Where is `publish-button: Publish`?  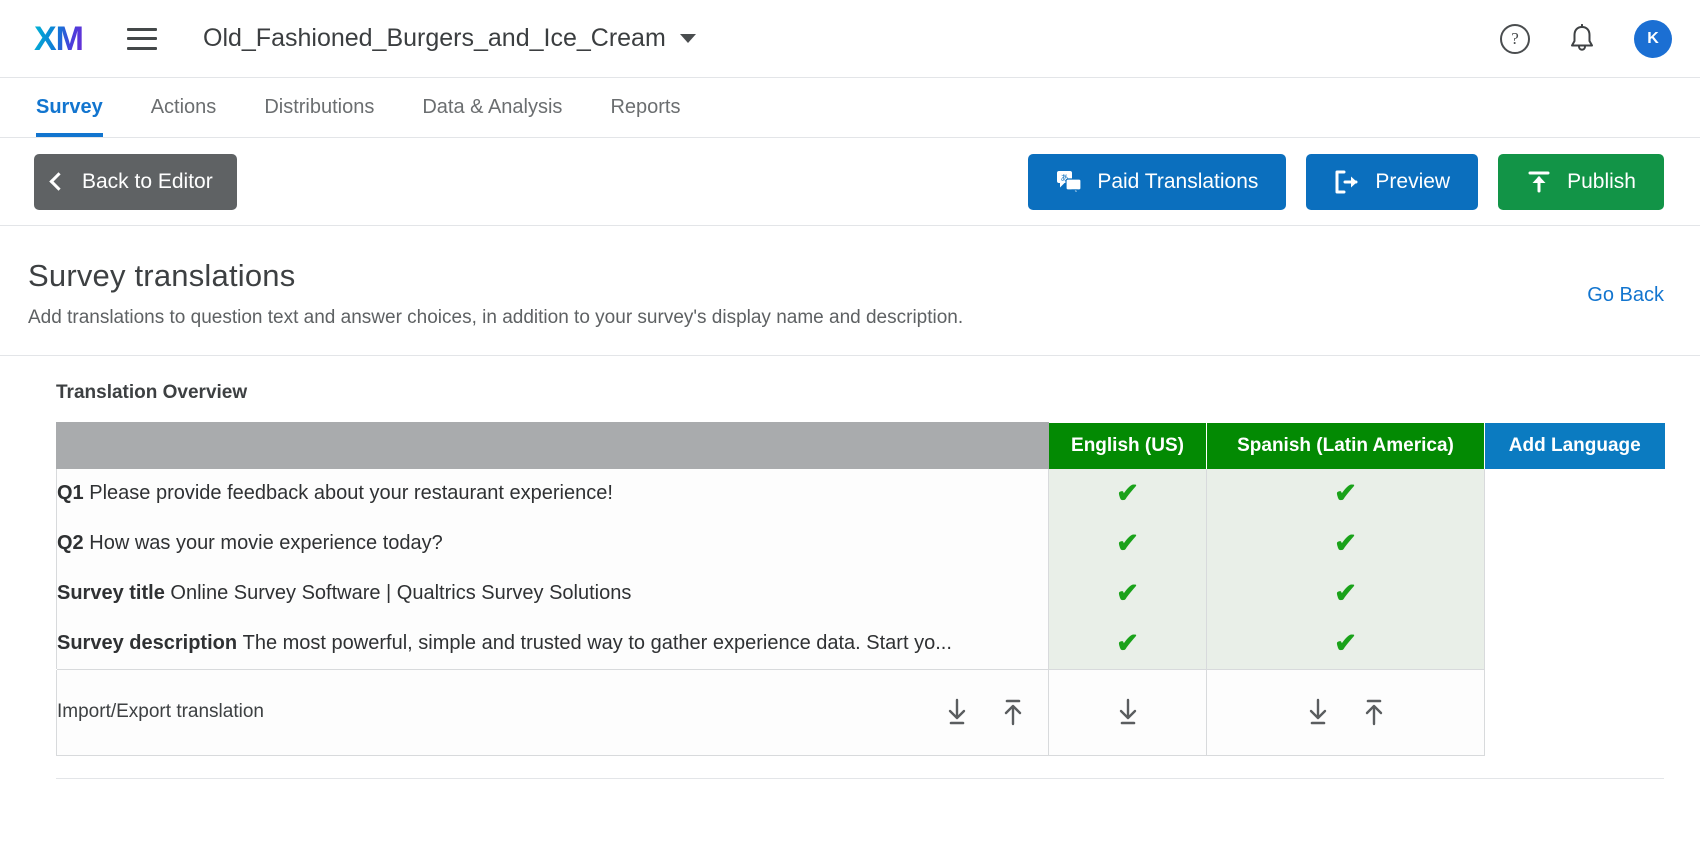
publish-button: Publish is located at coordinates (1581, 181).